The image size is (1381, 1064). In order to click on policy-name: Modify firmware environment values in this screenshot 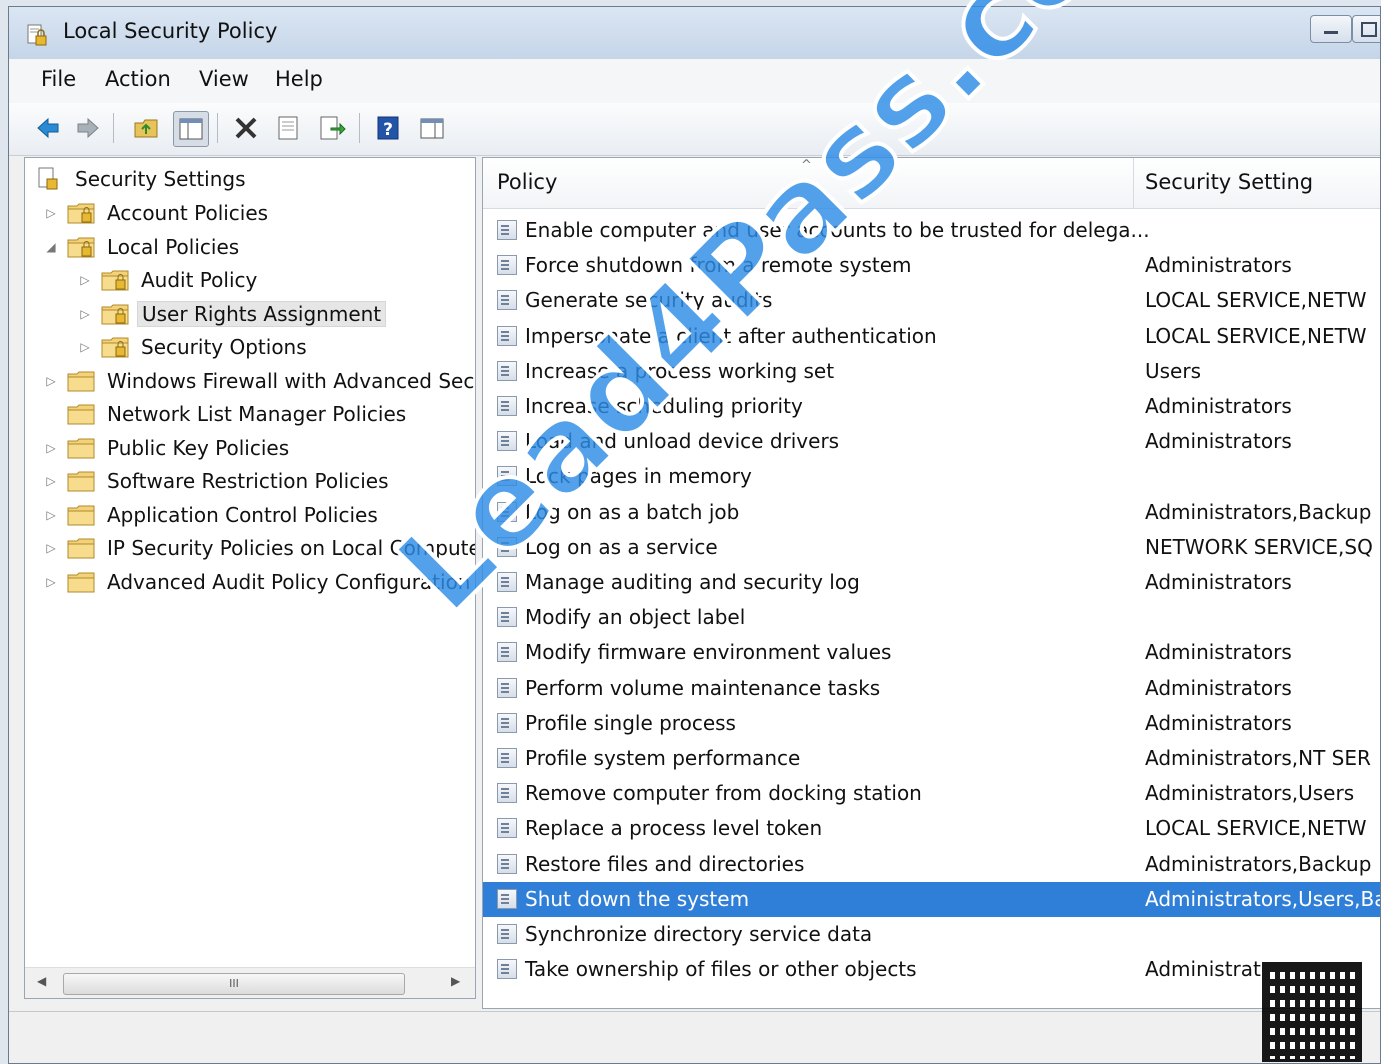, I will do `click(708, 652)`.